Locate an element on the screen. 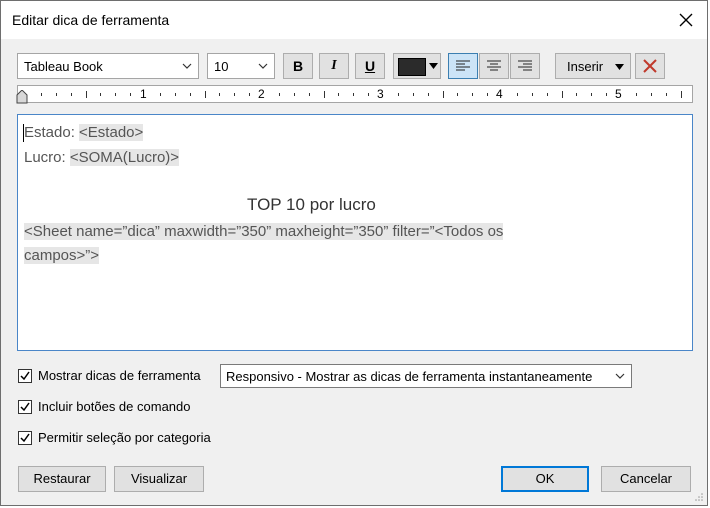 The height and width of the screenshot is (508, 710). underline-icon: U is located at coordinates (370, 66).